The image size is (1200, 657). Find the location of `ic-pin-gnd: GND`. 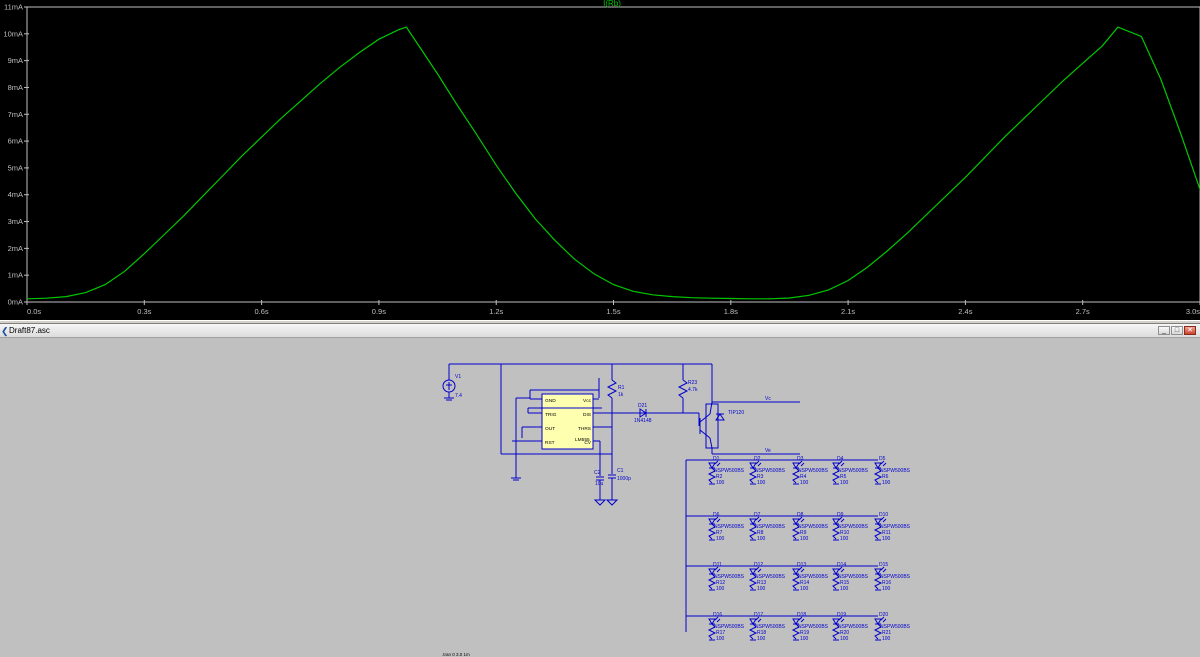

ic-pin-gnd: GND is located at coordinates (550, 401).